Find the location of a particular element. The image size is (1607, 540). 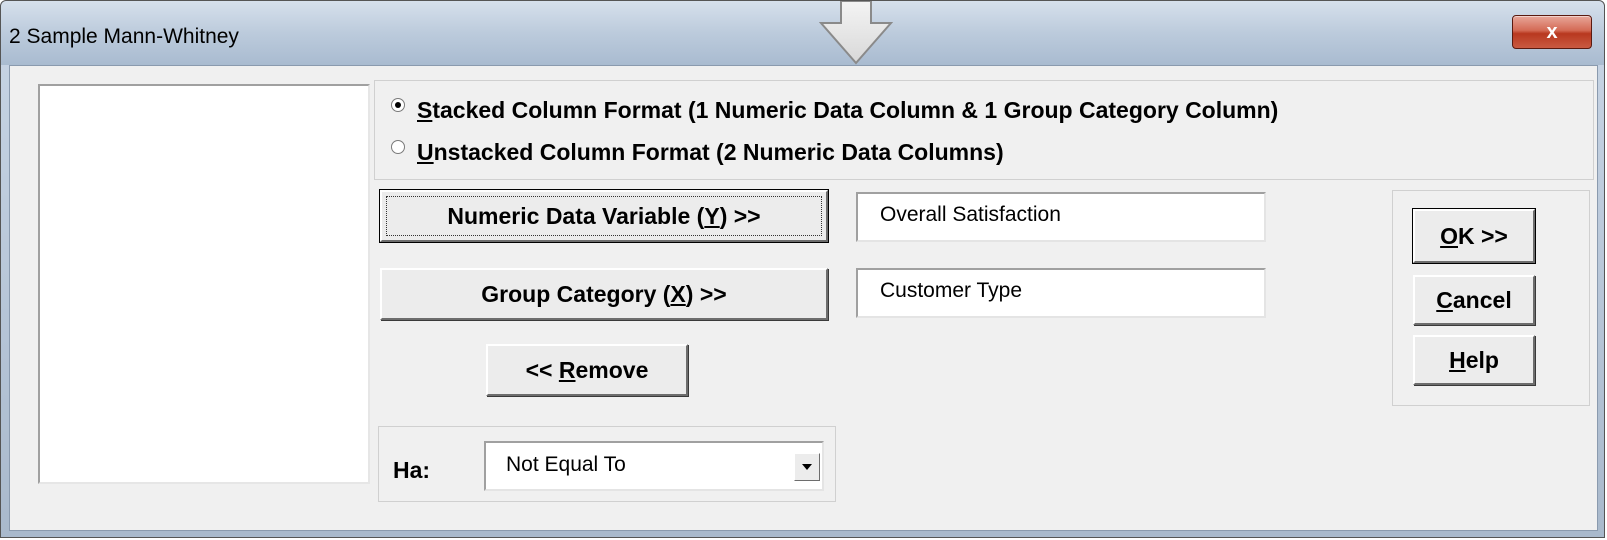

title-bar: 2 Sample Mann-Whitney x is located at coordinates (802, 33).